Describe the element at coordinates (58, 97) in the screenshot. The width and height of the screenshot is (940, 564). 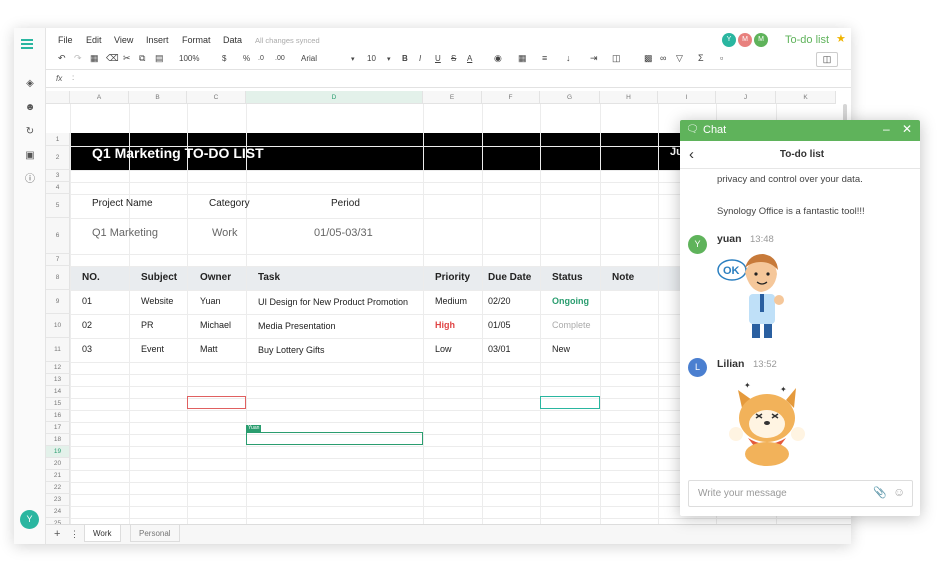
I see `grid-corner` at that location.